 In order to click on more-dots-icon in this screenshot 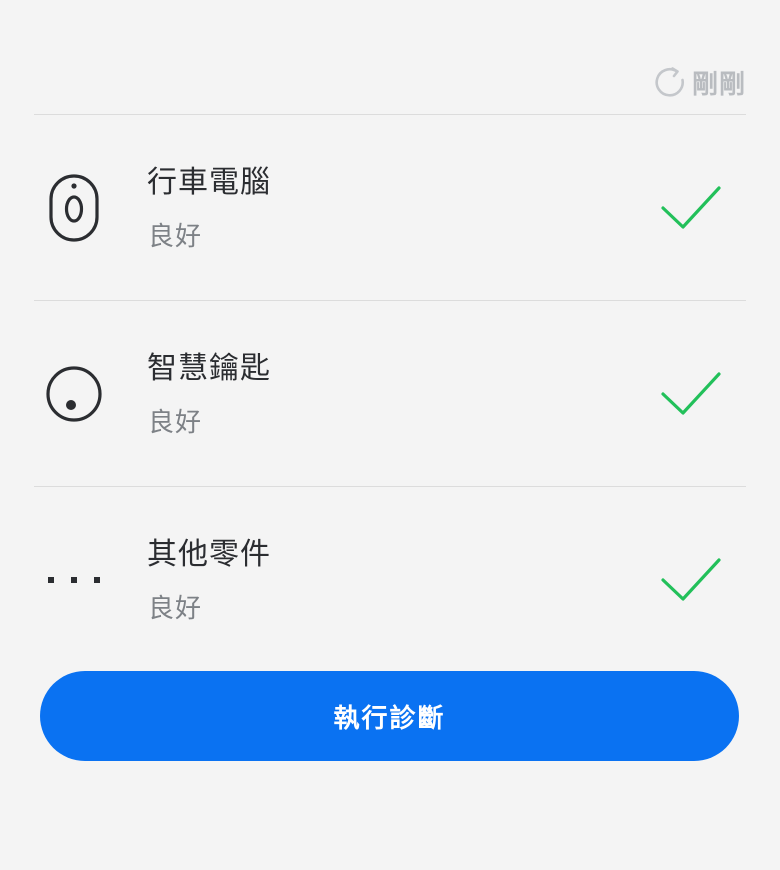, I will do `click(74, 580)`.